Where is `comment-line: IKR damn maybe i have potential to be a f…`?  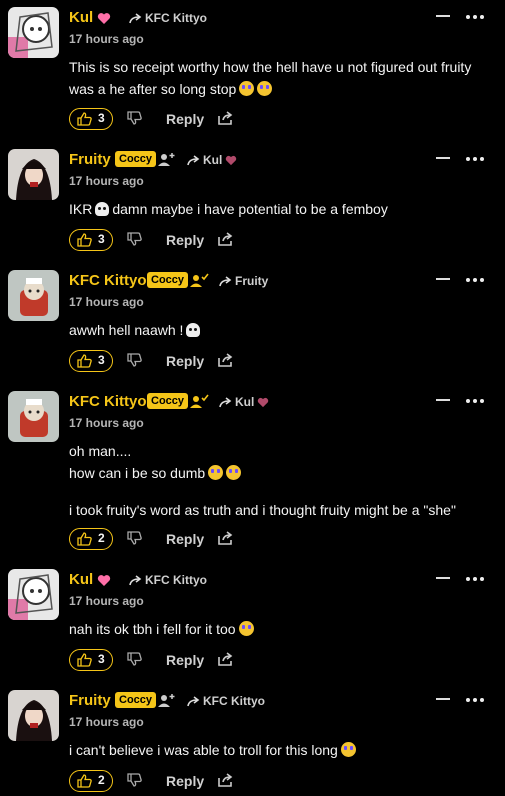 comment-line: IKR damn maybe i have potential to be a f… is located at coordinates (228, 209).